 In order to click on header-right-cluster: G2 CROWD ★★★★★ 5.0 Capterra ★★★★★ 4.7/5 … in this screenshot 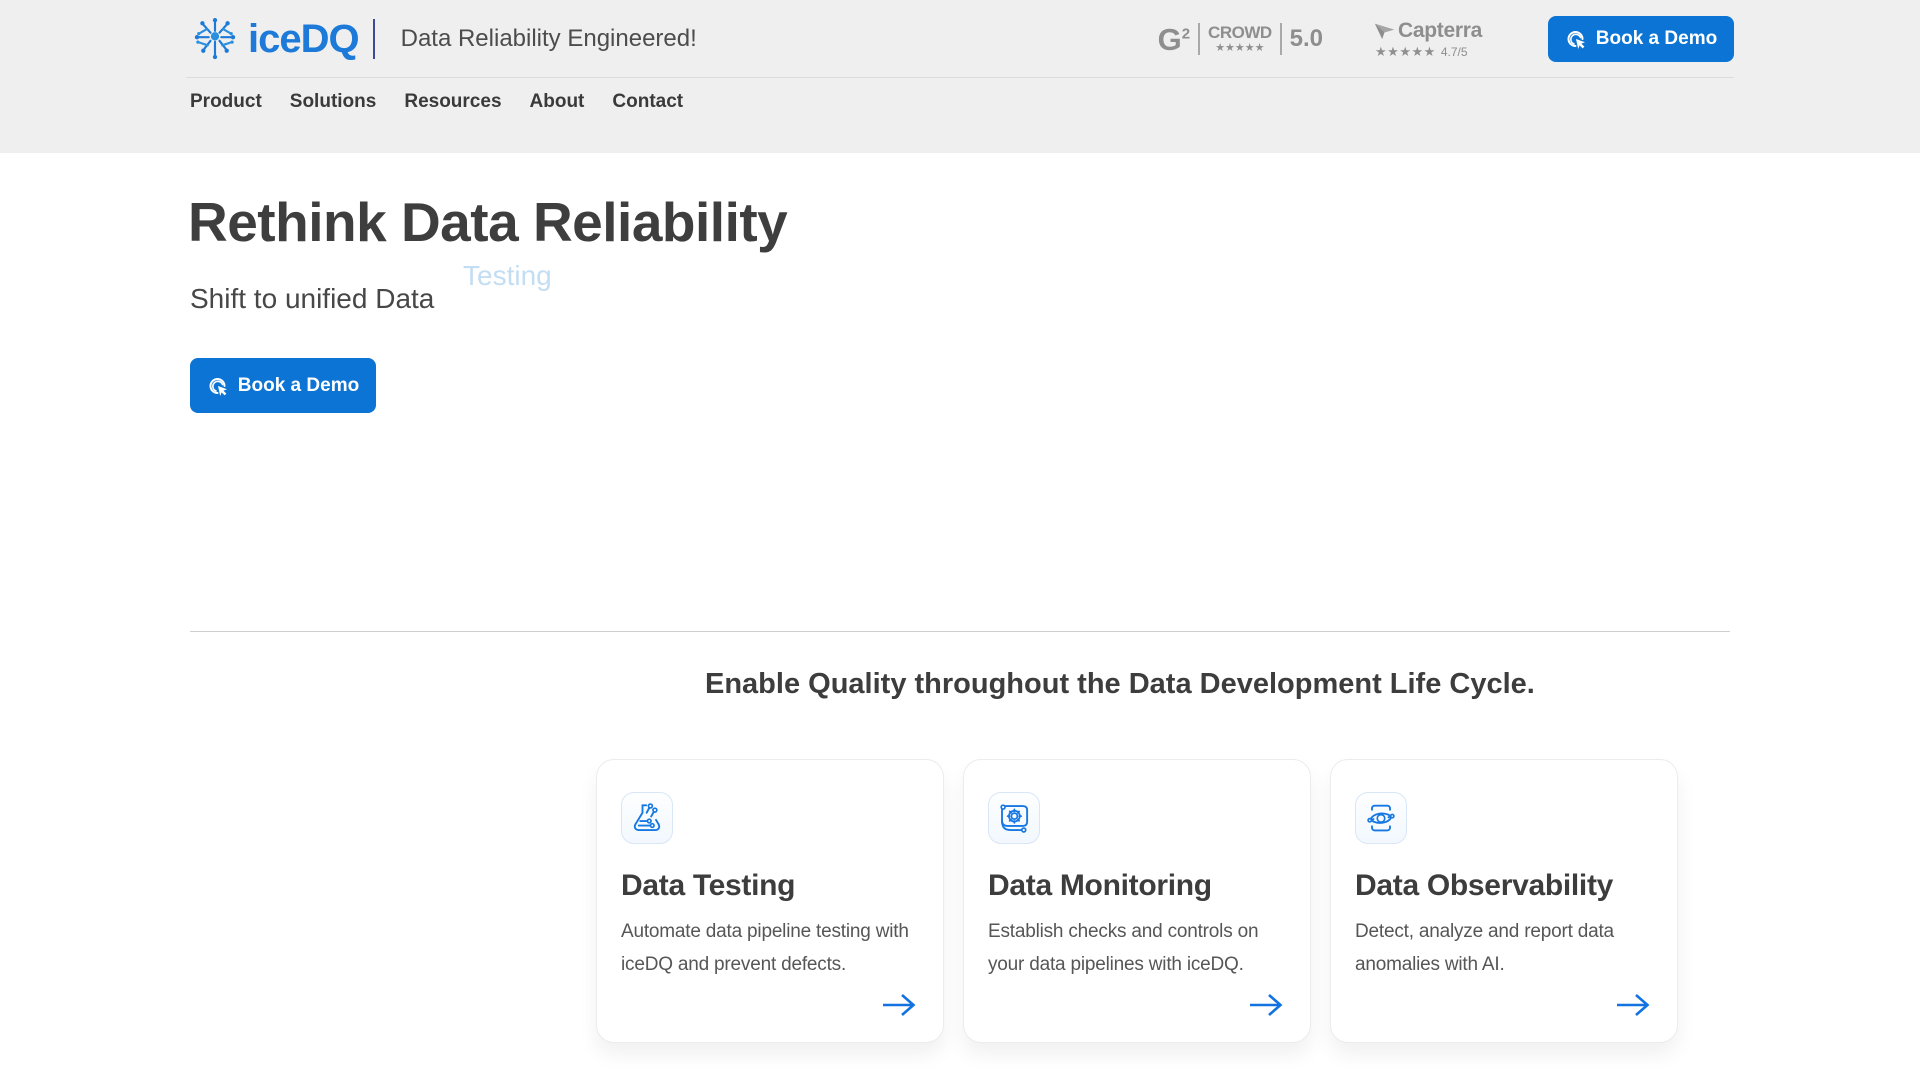, I will do `click(1446, 39)`.